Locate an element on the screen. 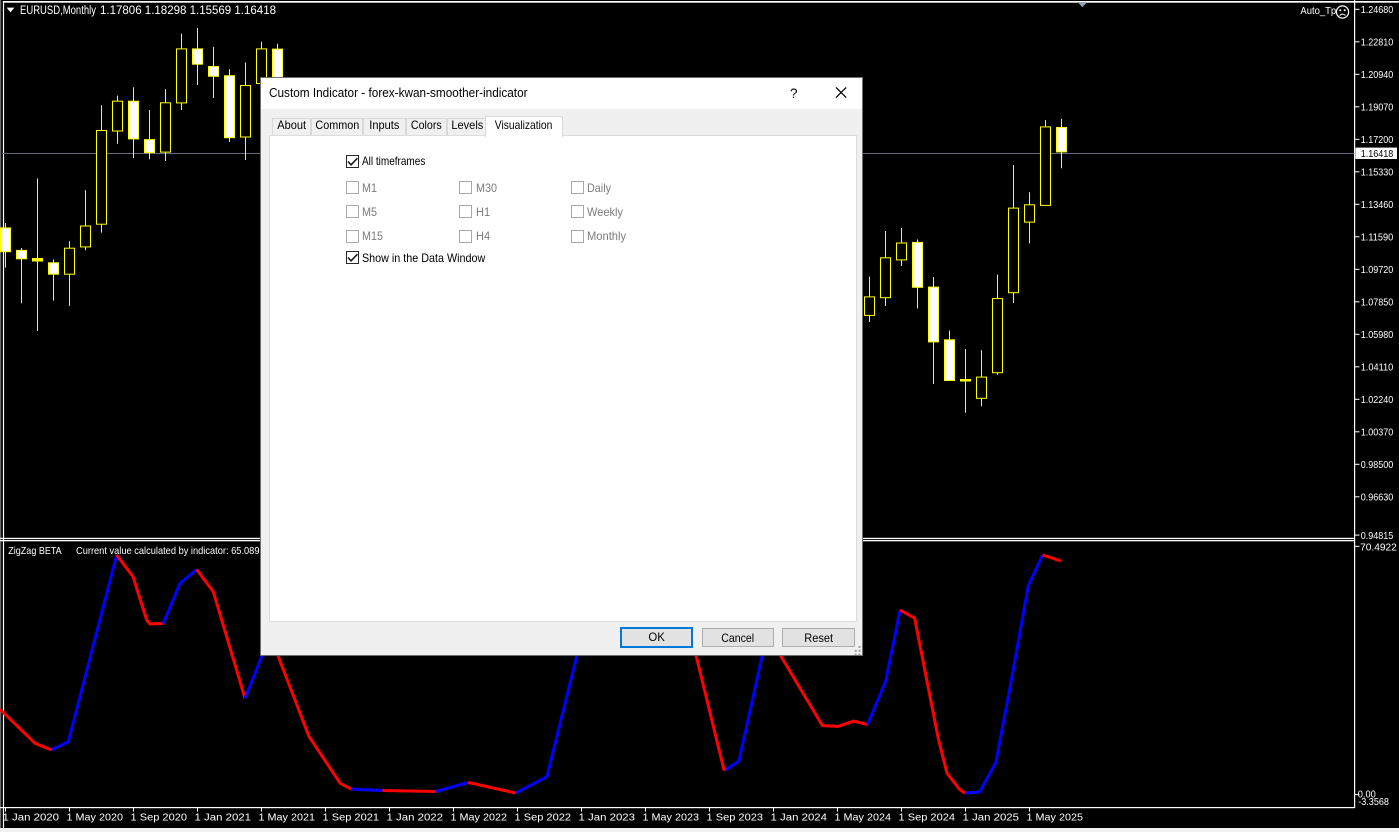 The height and width of the screenshot is (832, 1399). svg-text: 1 Sep 2023 is located at coordinates (735, 817).